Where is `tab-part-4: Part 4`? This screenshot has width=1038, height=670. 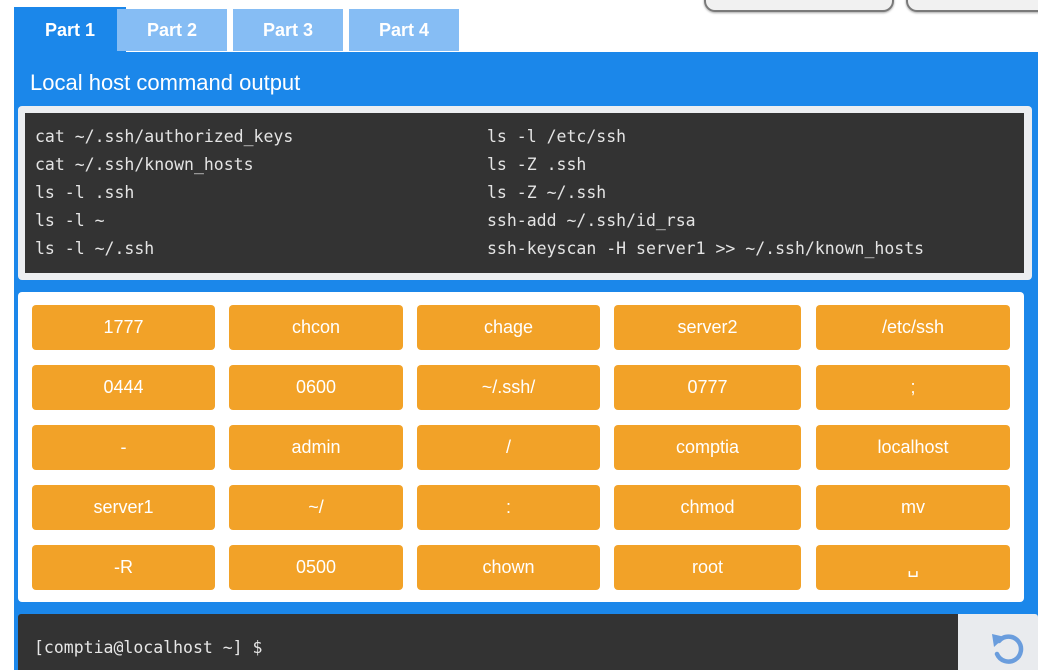 tab-part-4: Part 4 is located at coordinates (404, 30).